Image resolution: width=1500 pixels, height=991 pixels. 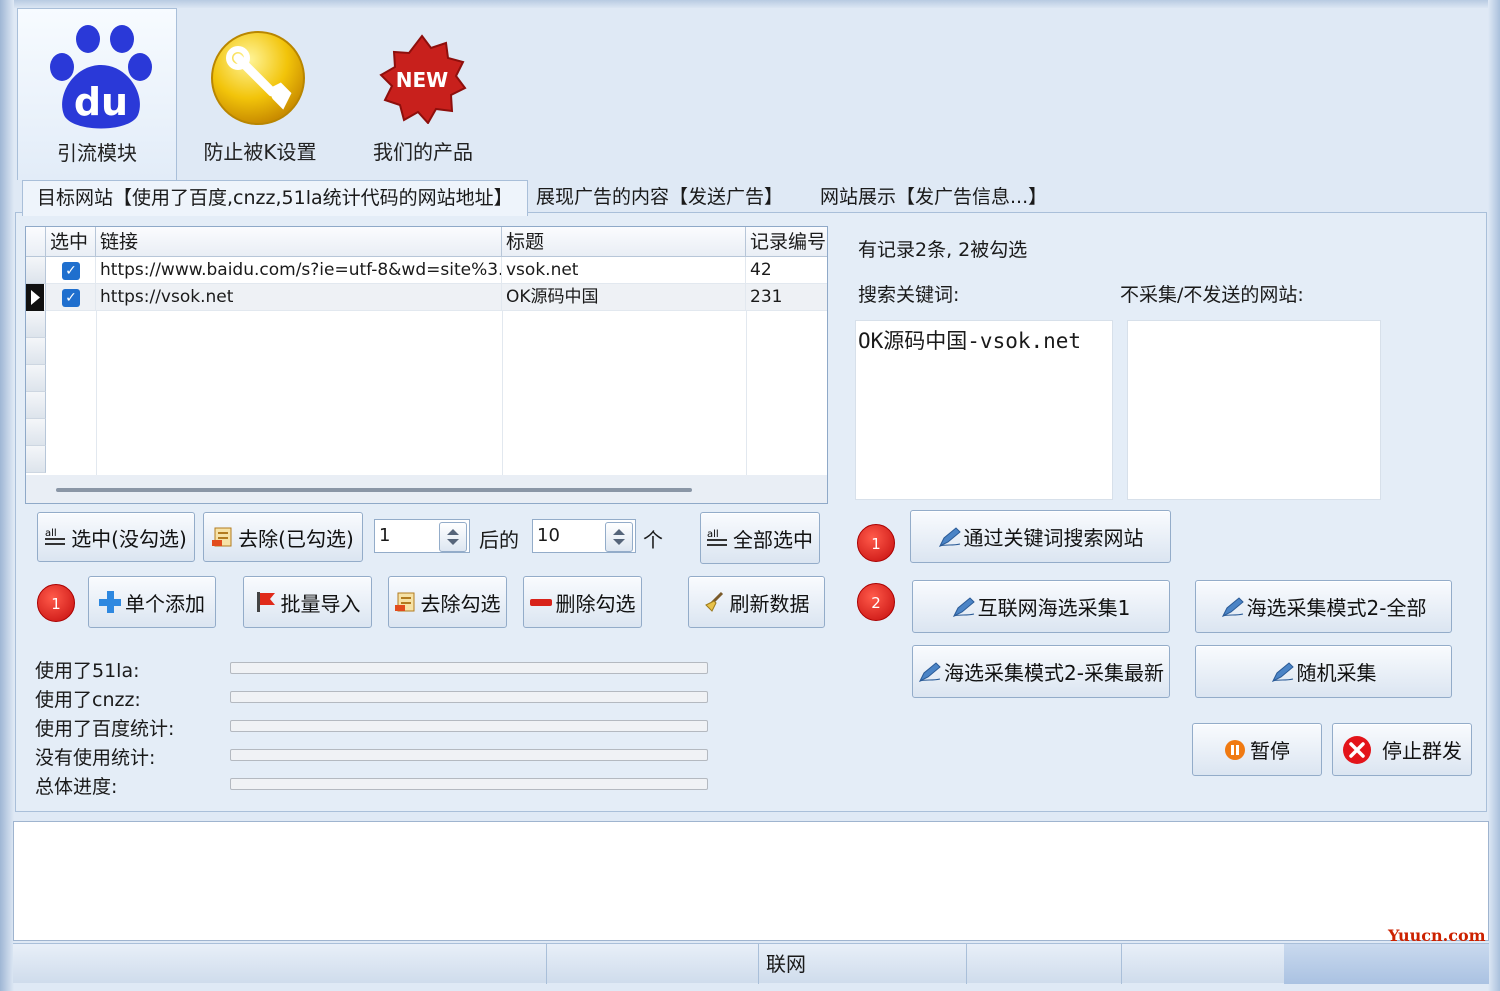 What do you see at coordinates (36, 270) in the screenshot?
I see `row-selector` at bounding box center [36, 270].